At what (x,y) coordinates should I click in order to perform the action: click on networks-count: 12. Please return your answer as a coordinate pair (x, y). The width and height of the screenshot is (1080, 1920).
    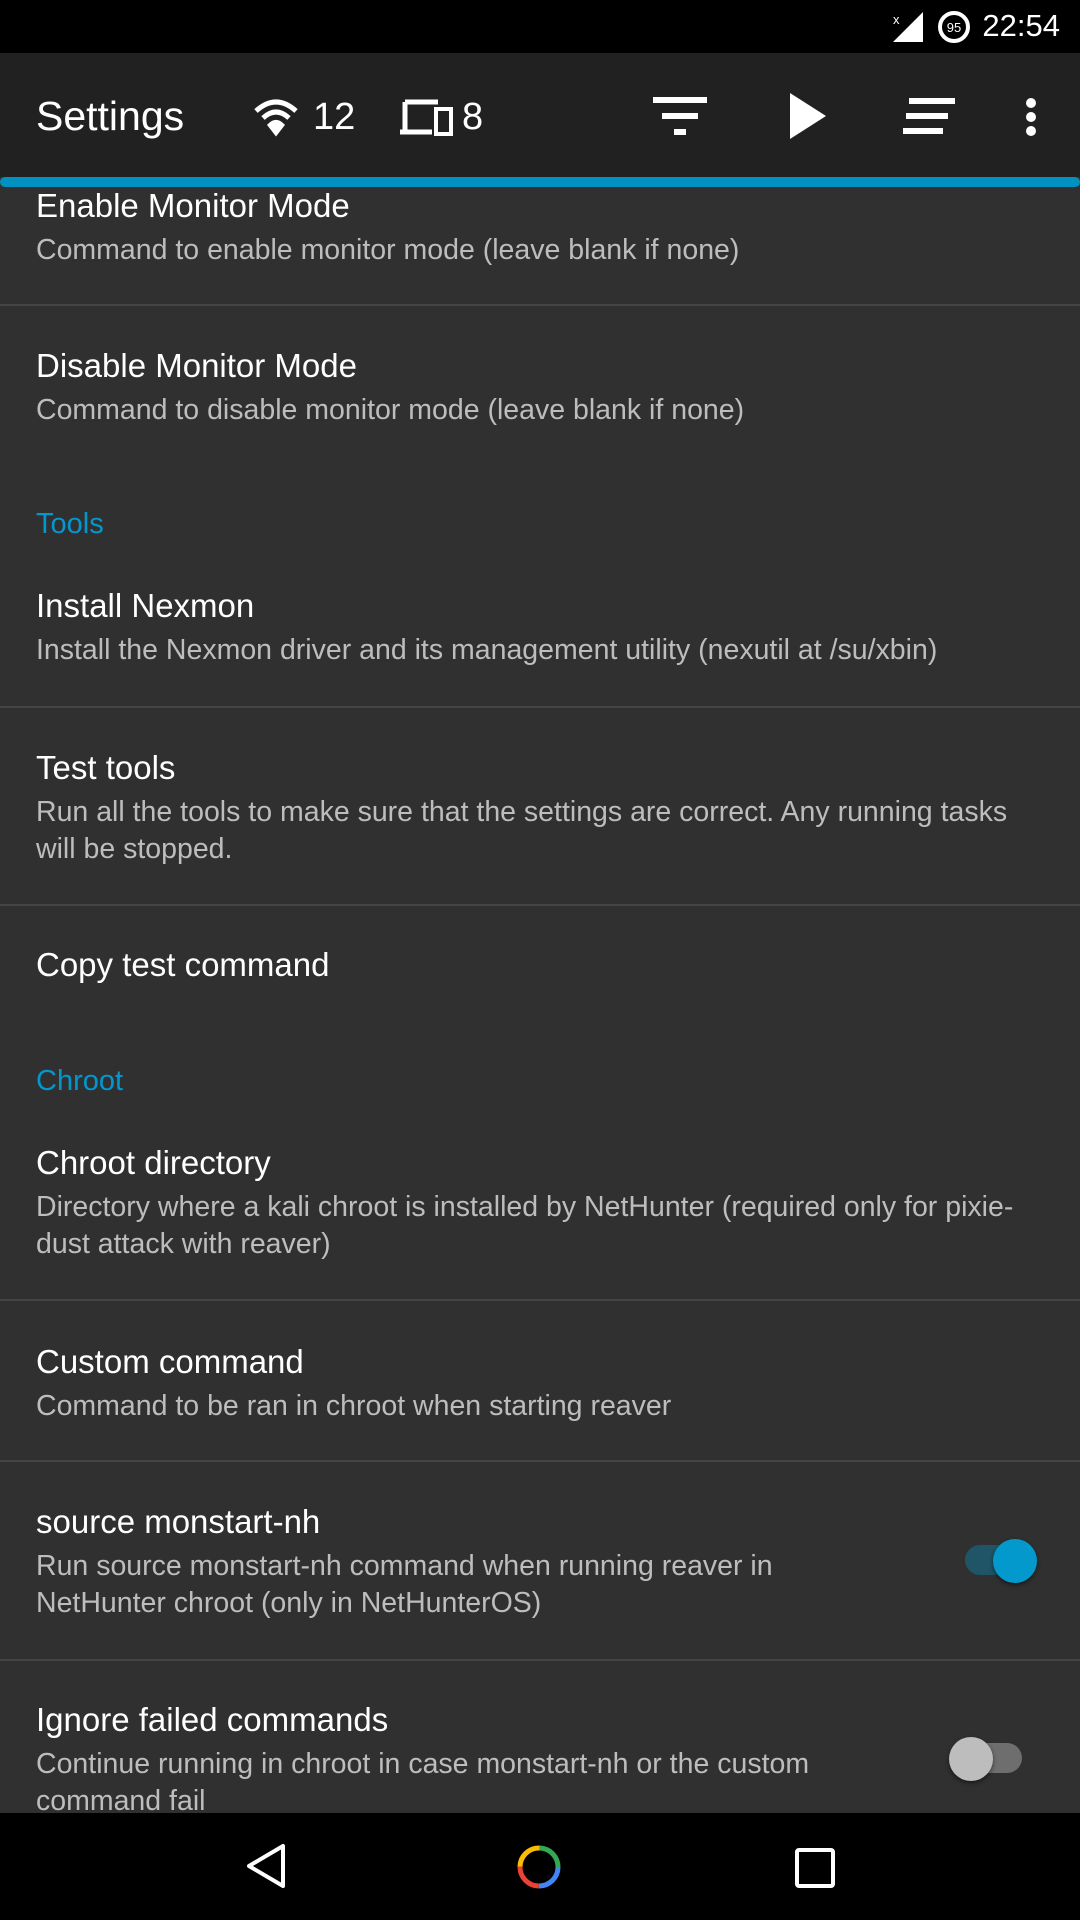
    Looking at the image, I should click on (334, 117).